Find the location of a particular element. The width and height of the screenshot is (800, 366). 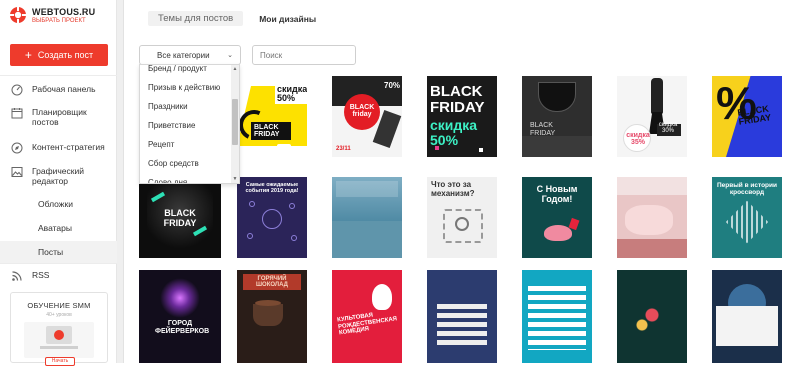

card-label: Первый в истории кроссворд is located at coordinates (747, 189).